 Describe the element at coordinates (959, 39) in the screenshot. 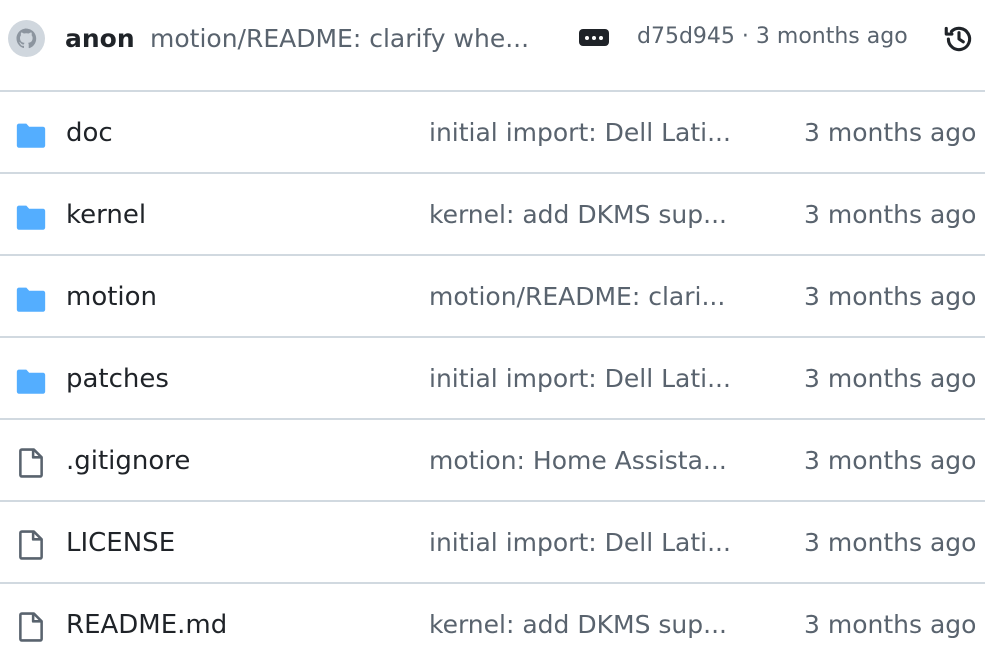

I see `history-icon` at that location.